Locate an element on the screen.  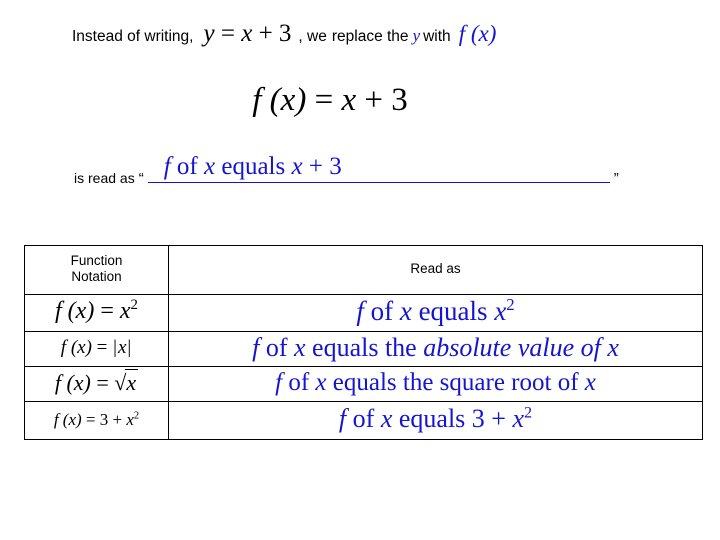
square-root-icon: √x is located at coordinates (126, 382).